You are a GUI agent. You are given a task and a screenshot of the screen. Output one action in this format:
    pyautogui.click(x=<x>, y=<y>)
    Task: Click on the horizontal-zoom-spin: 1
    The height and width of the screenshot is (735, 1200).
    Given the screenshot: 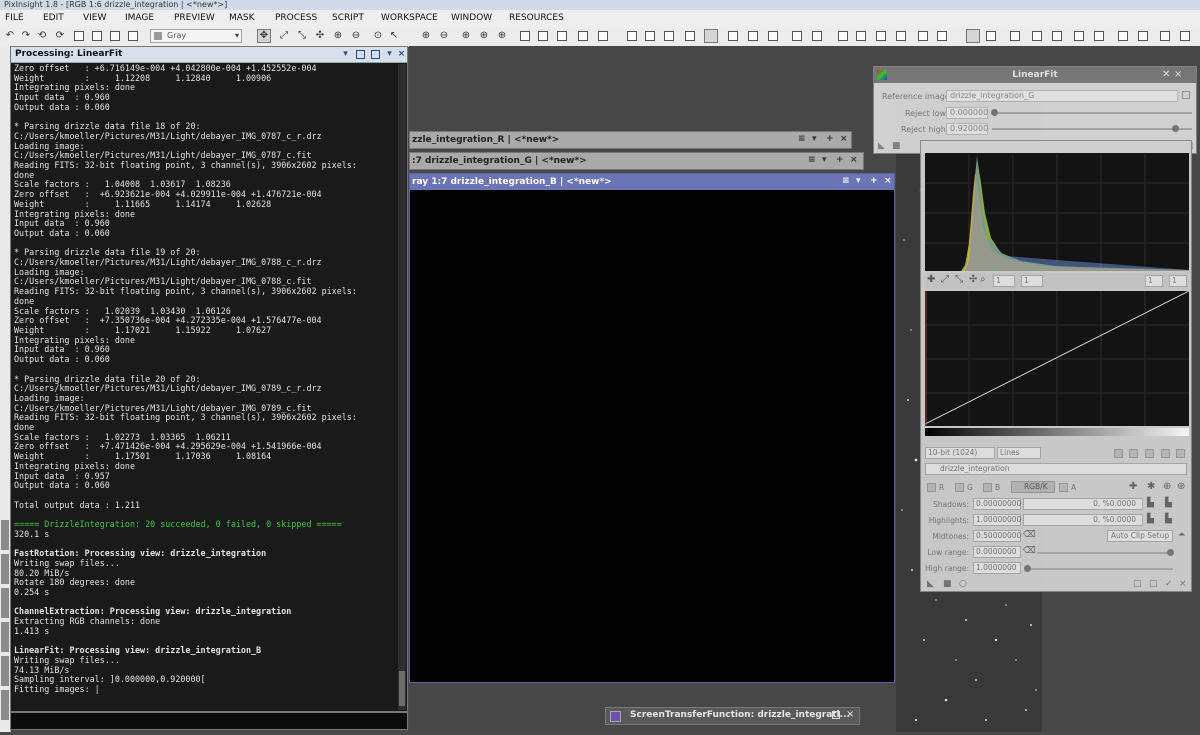 What is the action you would take?
    pyautogui.click(x=1004, y=281)
    